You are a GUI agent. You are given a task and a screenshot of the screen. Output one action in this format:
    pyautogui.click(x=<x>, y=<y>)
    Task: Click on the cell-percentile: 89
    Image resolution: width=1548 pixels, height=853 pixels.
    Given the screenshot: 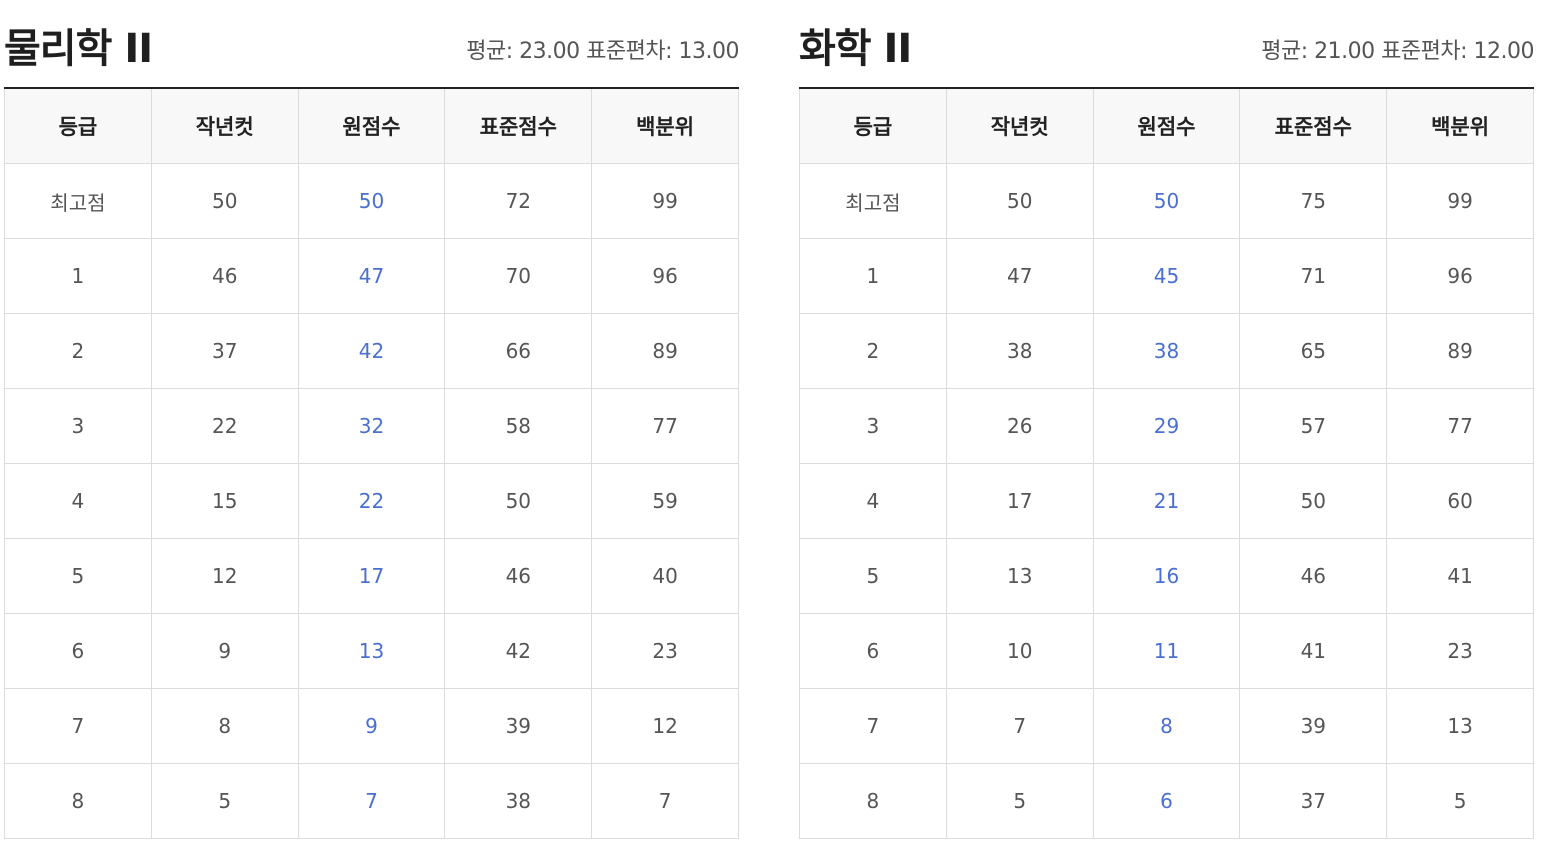 What is the action you would take?
    pyautogui.click(x=1460, y=351)
    